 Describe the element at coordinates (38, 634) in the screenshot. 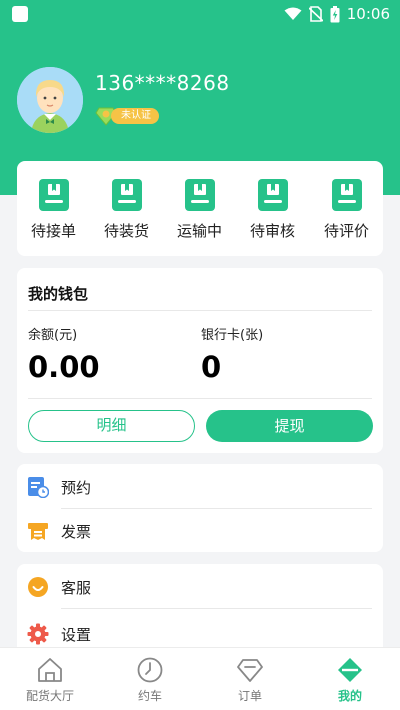

I see `gear-icon` at that location.